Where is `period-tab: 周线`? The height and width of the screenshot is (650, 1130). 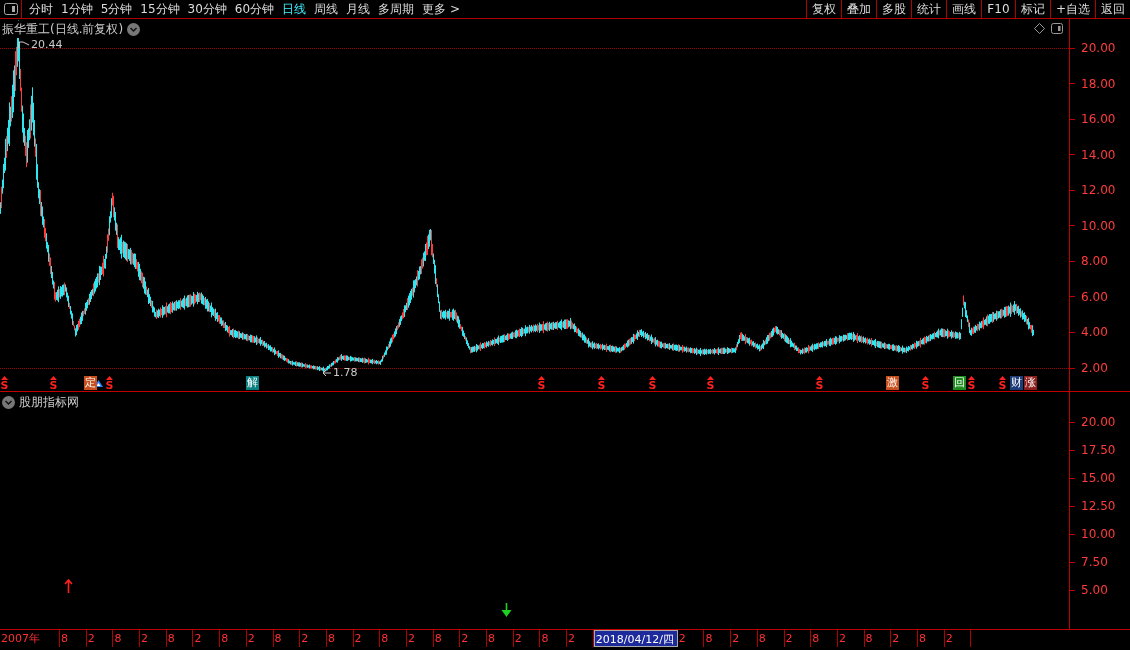 period-tab: 周线 is located at coordinates (326, 9).